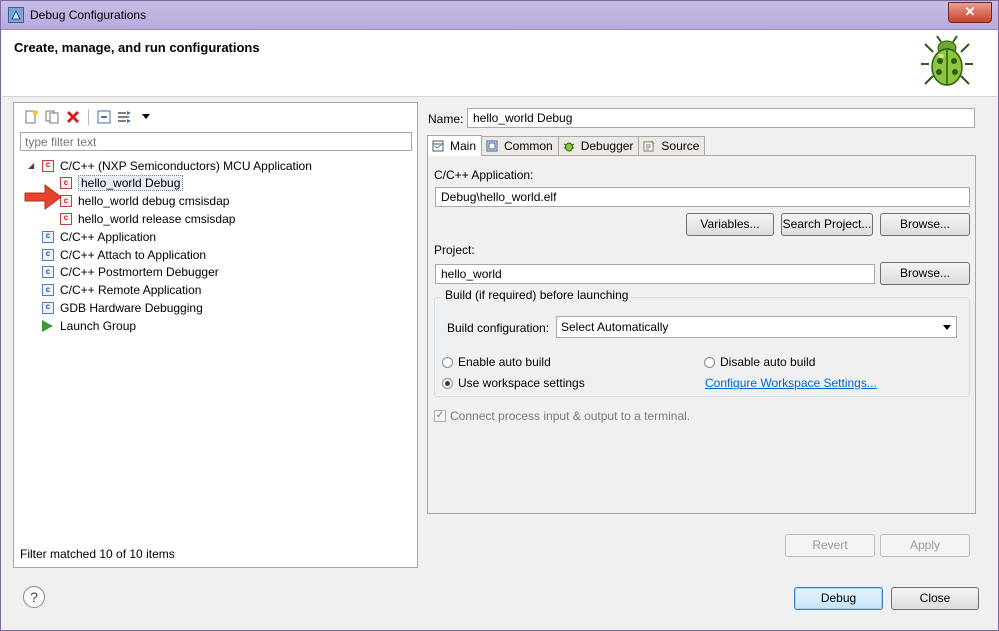  I want to click on filter-icon, so click(124, 117).